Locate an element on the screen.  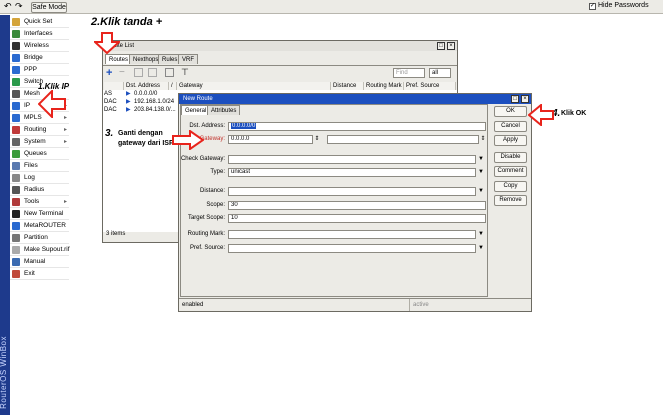
sidebar-item-exit: Exit is located at coordinates (39, 274).